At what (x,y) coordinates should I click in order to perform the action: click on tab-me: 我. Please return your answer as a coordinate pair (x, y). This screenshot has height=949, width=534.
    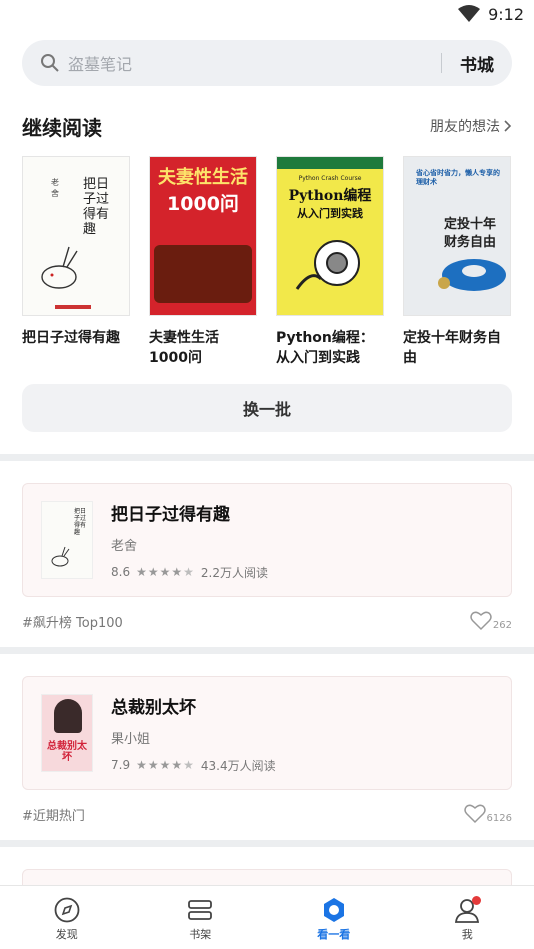
    Looking at the image, I should click on (467, 917).